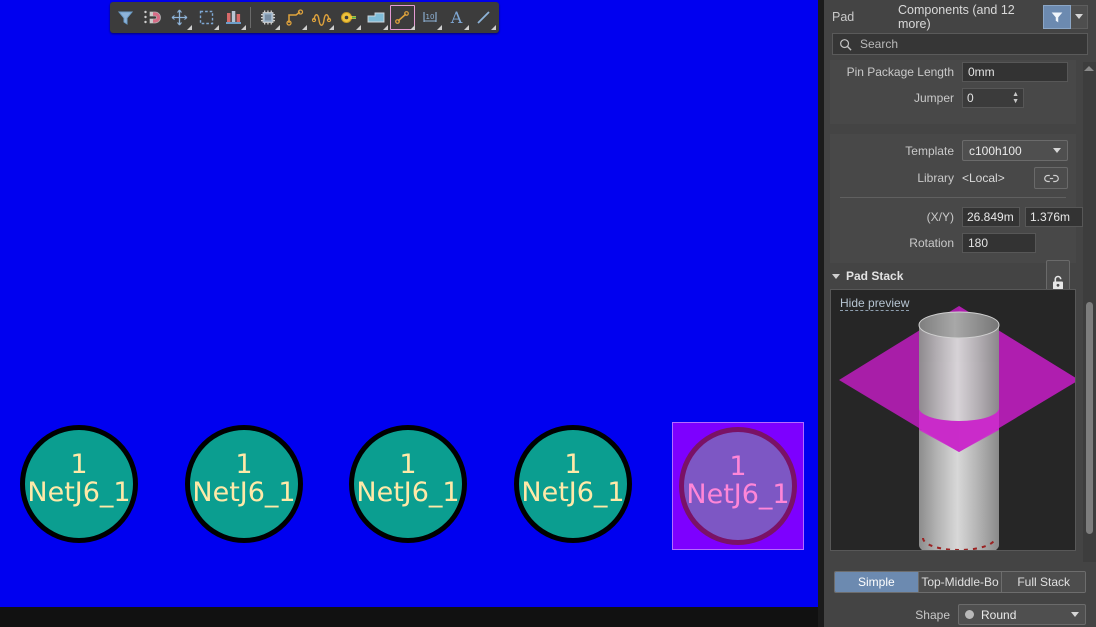 This screenshot has height=627, width=1096. What do you see at coordinates (483, 17) in the screenshot?
I see `place-line-tool-button` at bounding box center [483, 17].